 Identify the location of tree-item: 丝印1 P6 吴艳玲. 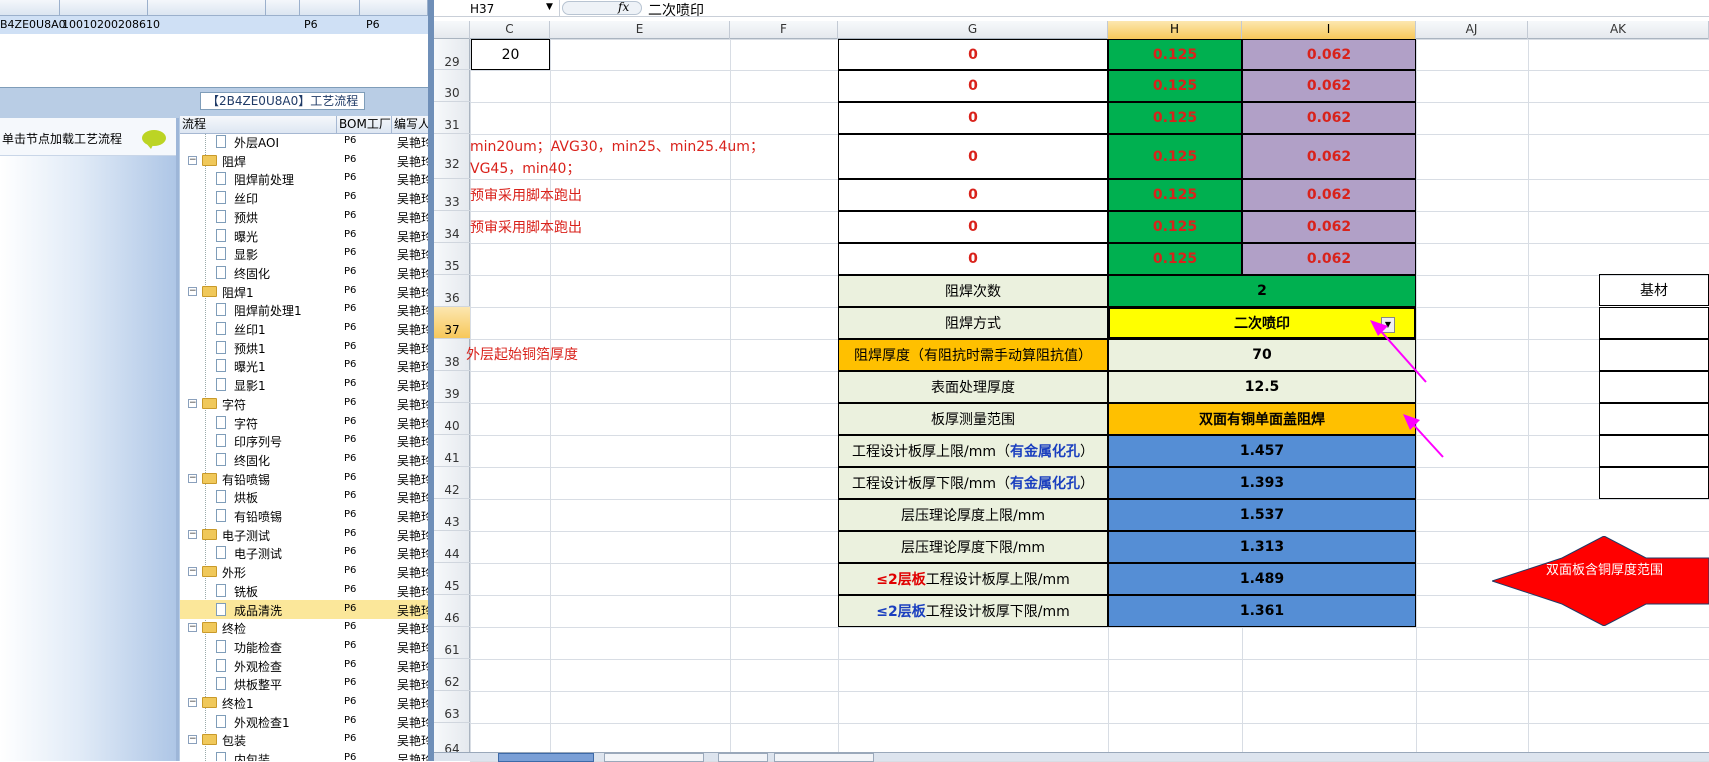
(305, 328).